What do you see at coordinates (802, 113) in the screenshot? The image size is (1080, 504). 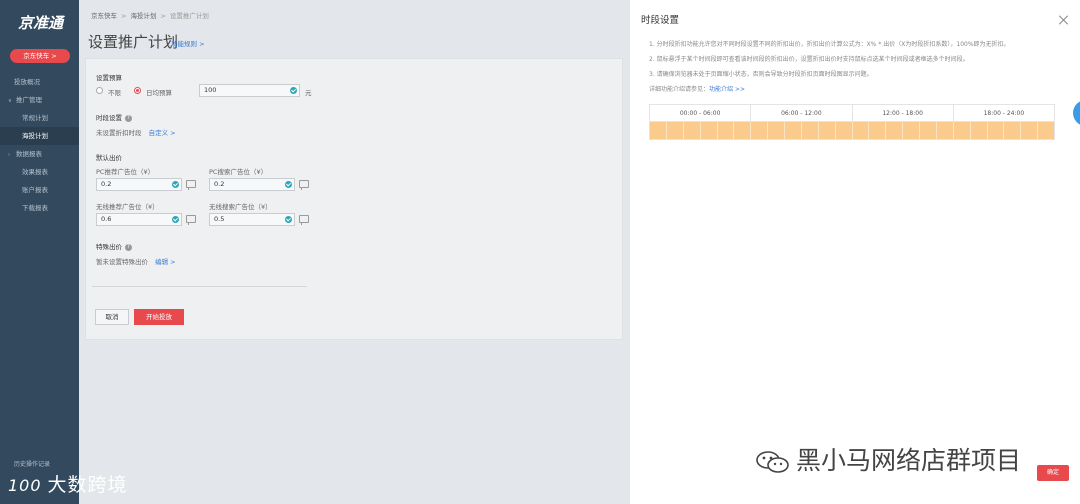 I see `grid-header-cell: 06:00 - 12:00` at bounding box center [802, 113].